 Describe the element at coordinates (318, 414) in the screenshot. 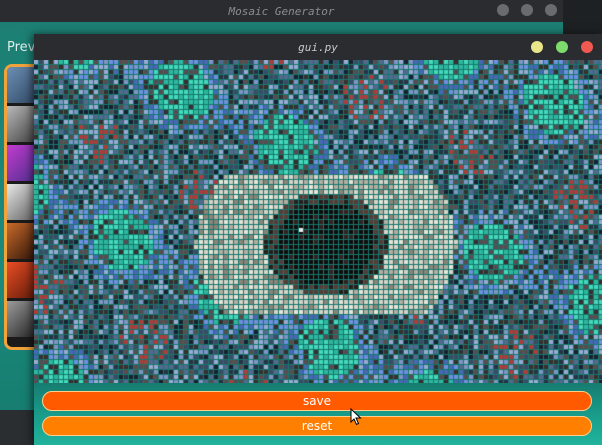

I see `button-panel: save reset` at that location.